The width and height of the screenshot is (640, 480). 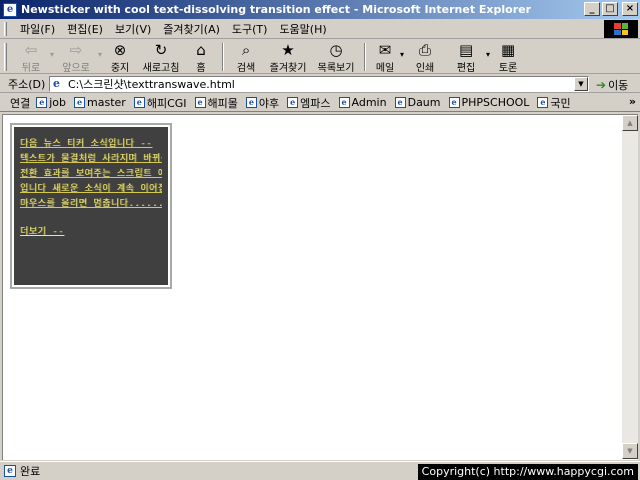 I want to click on link-happymall: e 해피몰, so click(x=216, y=103).